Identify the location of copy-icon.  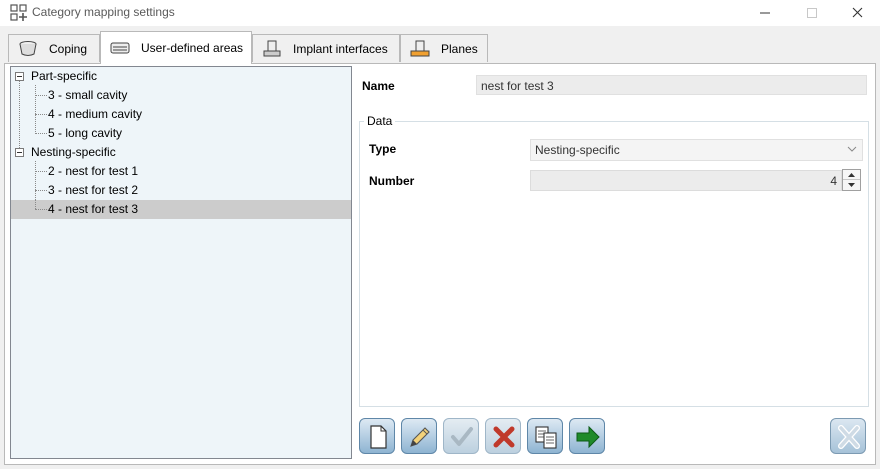
(546, 437).